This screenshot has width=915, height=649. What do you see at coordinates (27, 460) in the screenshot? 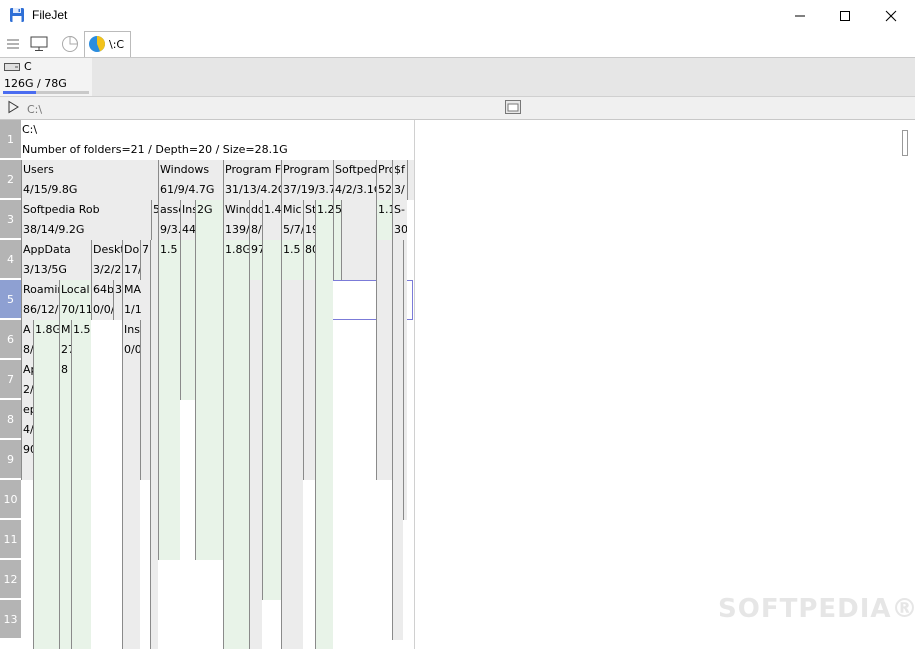
I see `folder-small: 90` at bounding box center [27, 460].